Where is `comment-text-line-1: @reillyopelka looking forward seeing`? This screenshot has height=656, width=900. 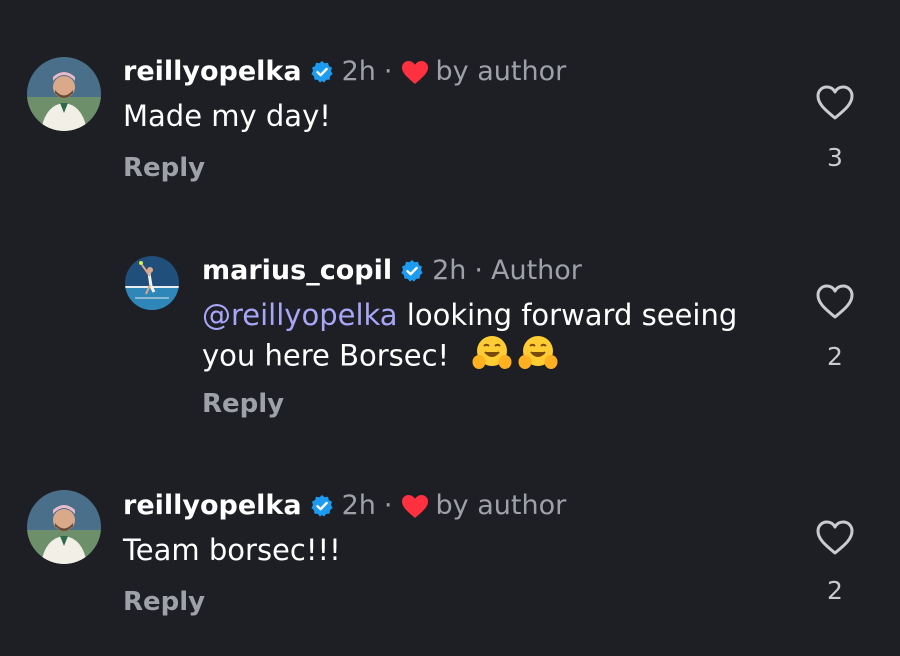 comment-text-line-1: @reillyopelka looking forward seeing is located at coordinates (469, 315).